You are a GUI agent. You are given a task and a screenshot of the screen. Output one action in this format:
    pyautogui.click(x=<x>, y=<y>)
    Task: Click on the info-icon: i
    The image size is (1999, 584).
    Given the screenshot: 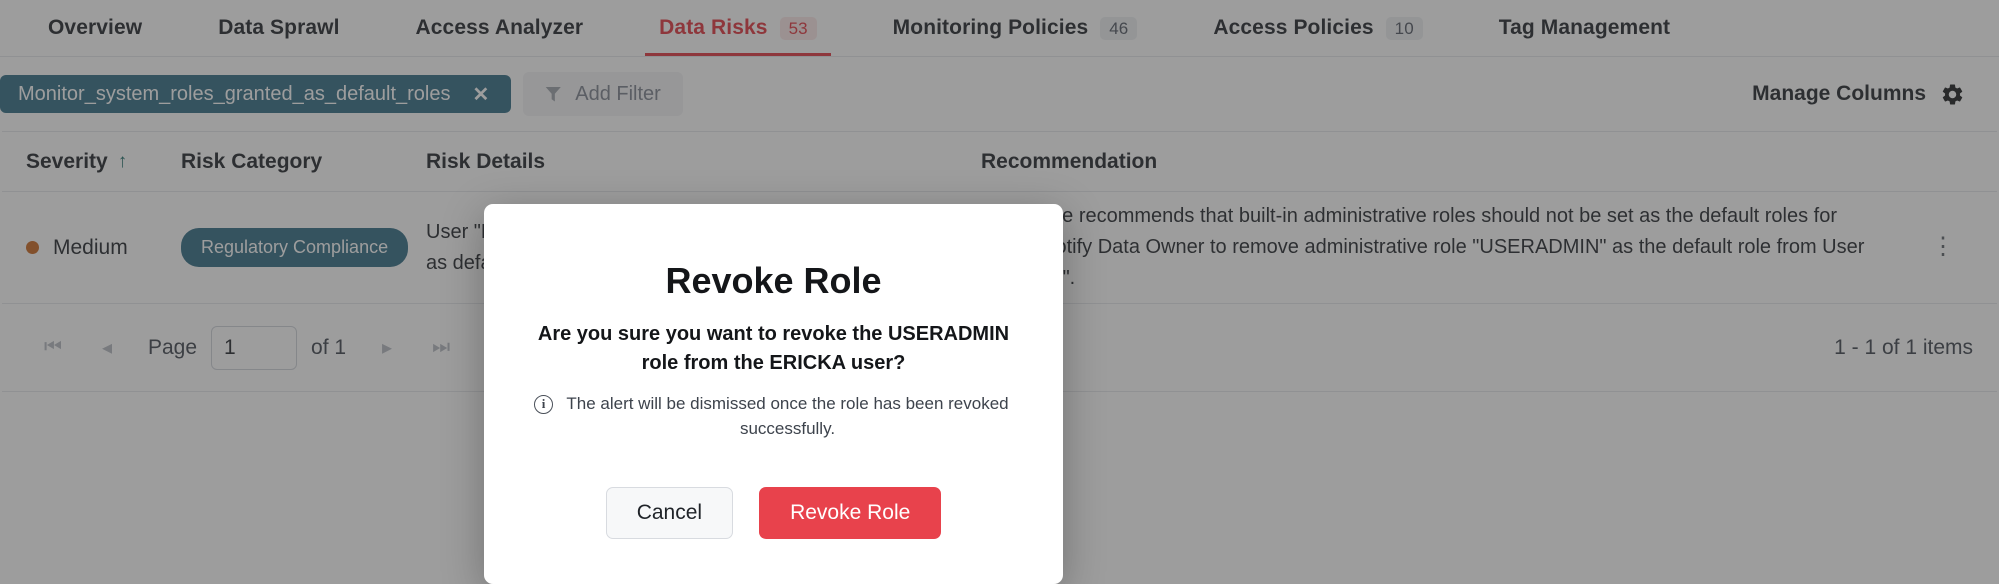 What is the action you would take?
    pyautogui.click(x=543, y=404)
    